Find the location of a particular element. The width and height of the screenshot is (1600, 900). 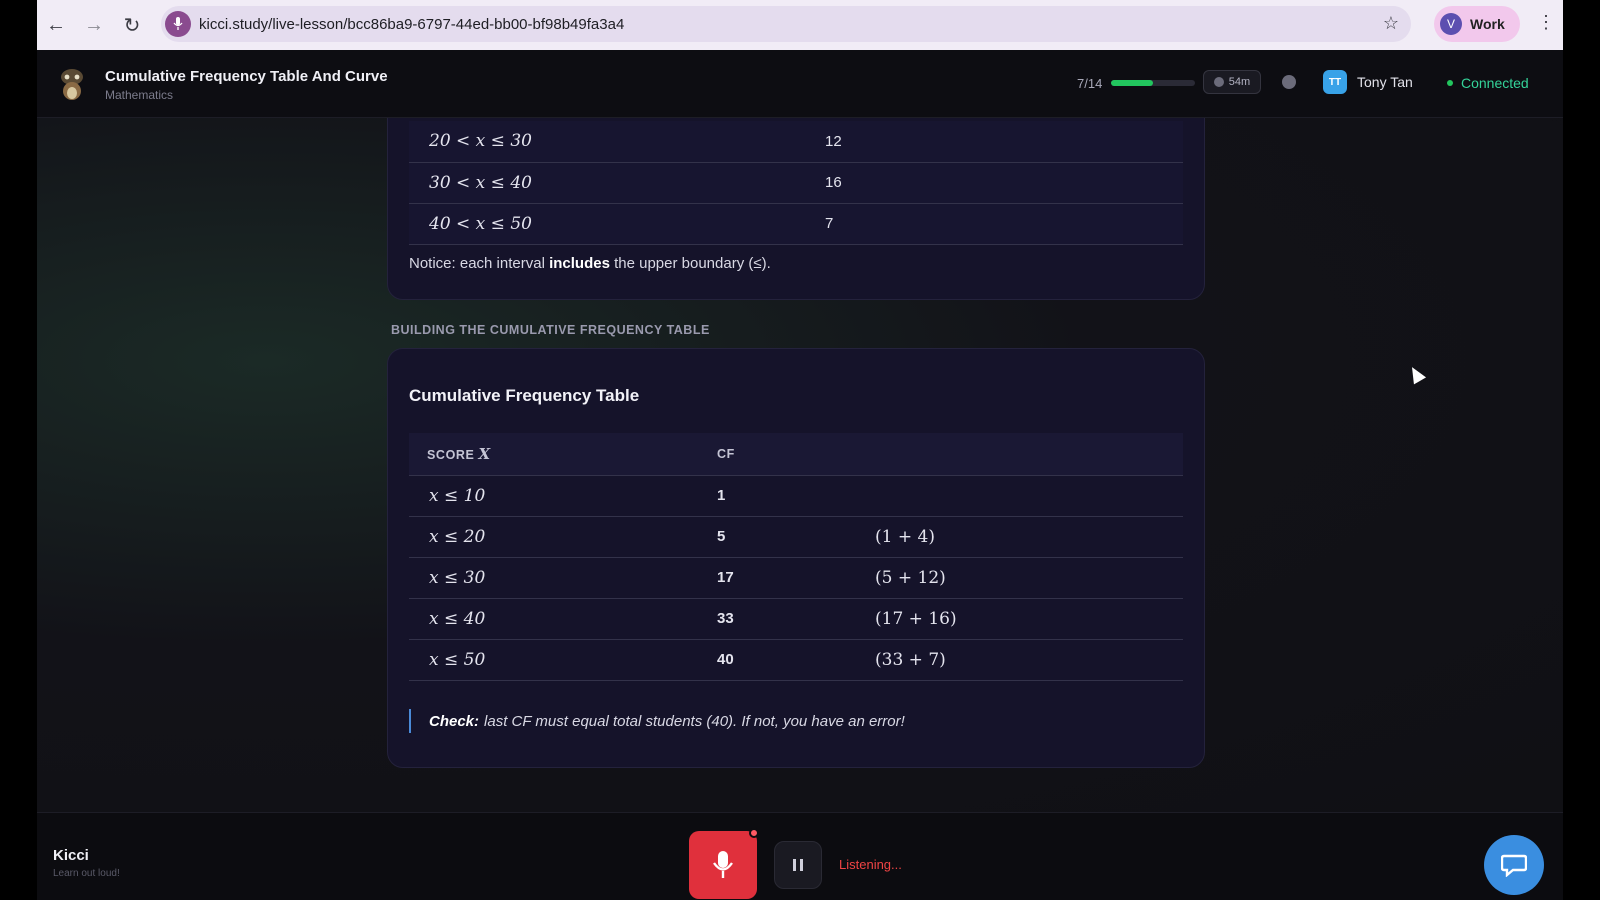

table-row: x ≤ 10 1 is located at coordinates (796, 496).